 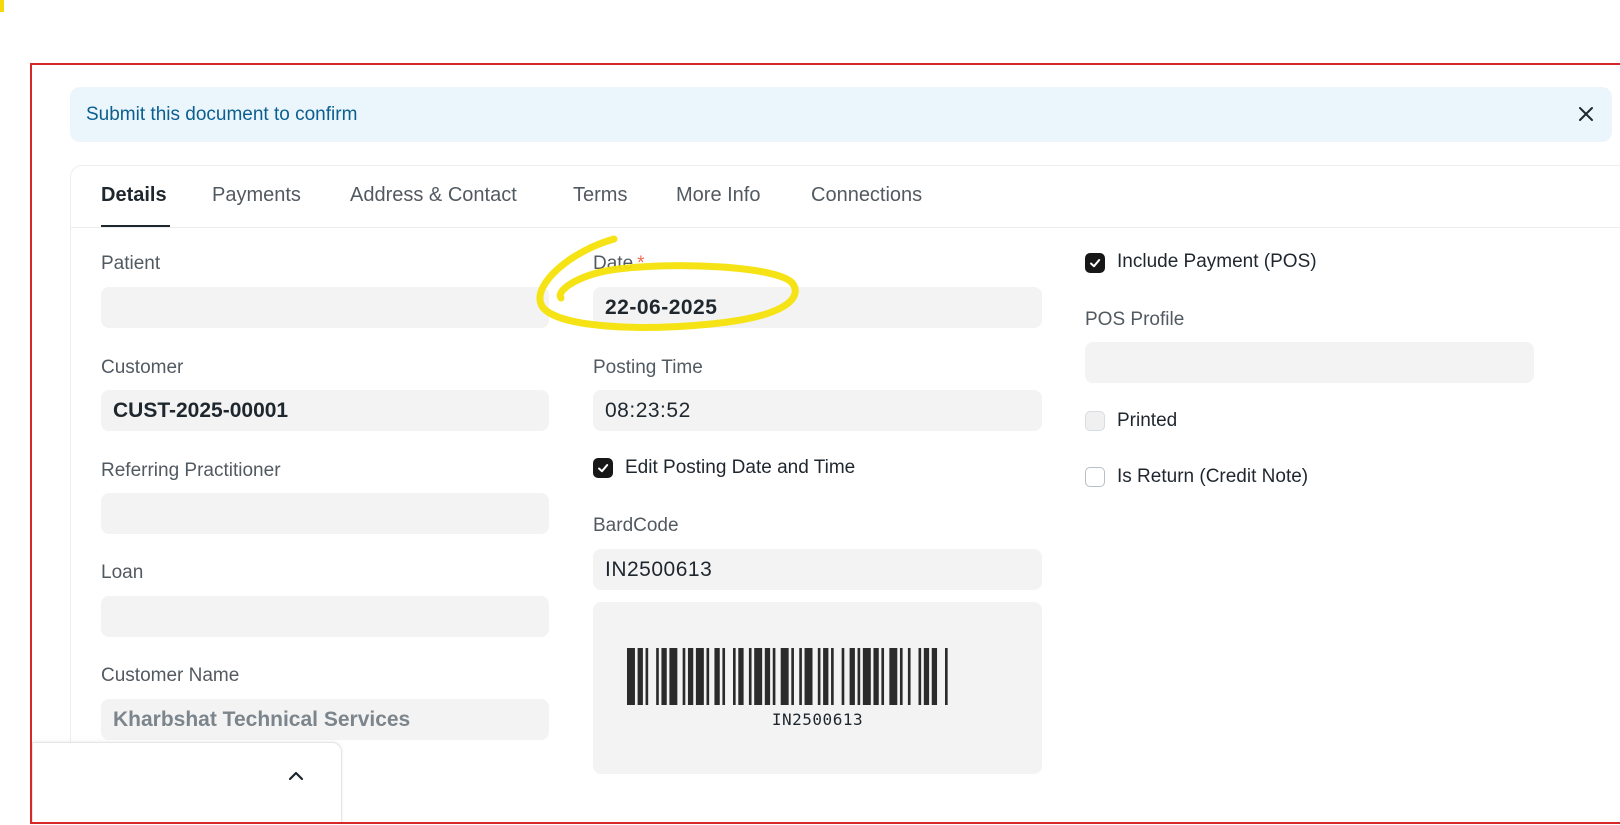 I want to click on include-payment-checkbox, so click(x=1095, y=263).